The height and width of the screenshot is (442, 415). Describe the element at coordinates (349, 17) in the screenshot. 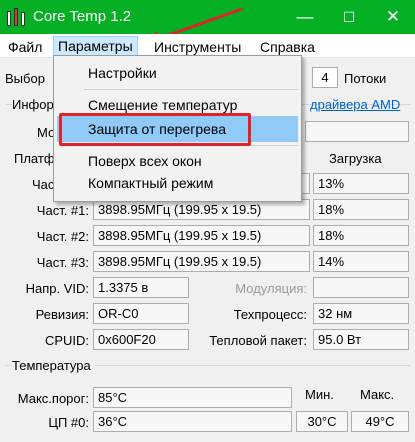

I see `maximize-button: ☐` at that location.